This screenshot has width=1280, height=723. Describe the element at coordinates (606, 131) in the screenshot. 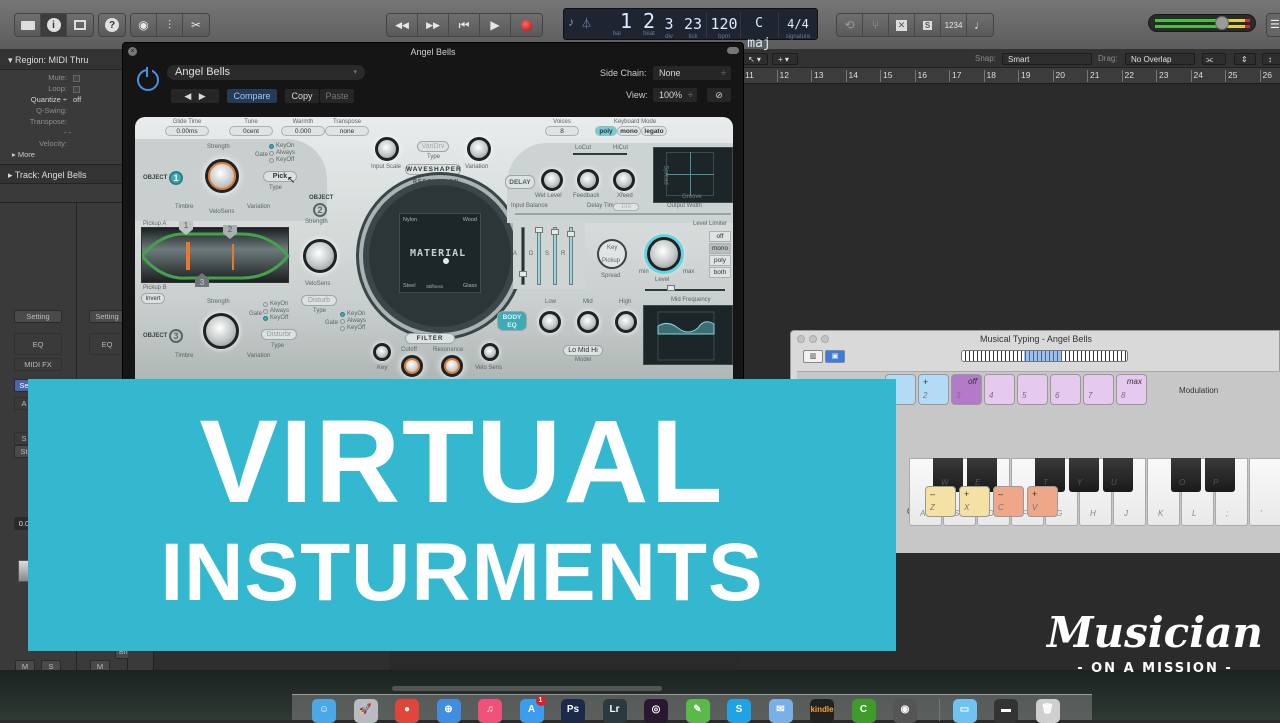

I see `keyboard-mode-poly: poly` at that location.